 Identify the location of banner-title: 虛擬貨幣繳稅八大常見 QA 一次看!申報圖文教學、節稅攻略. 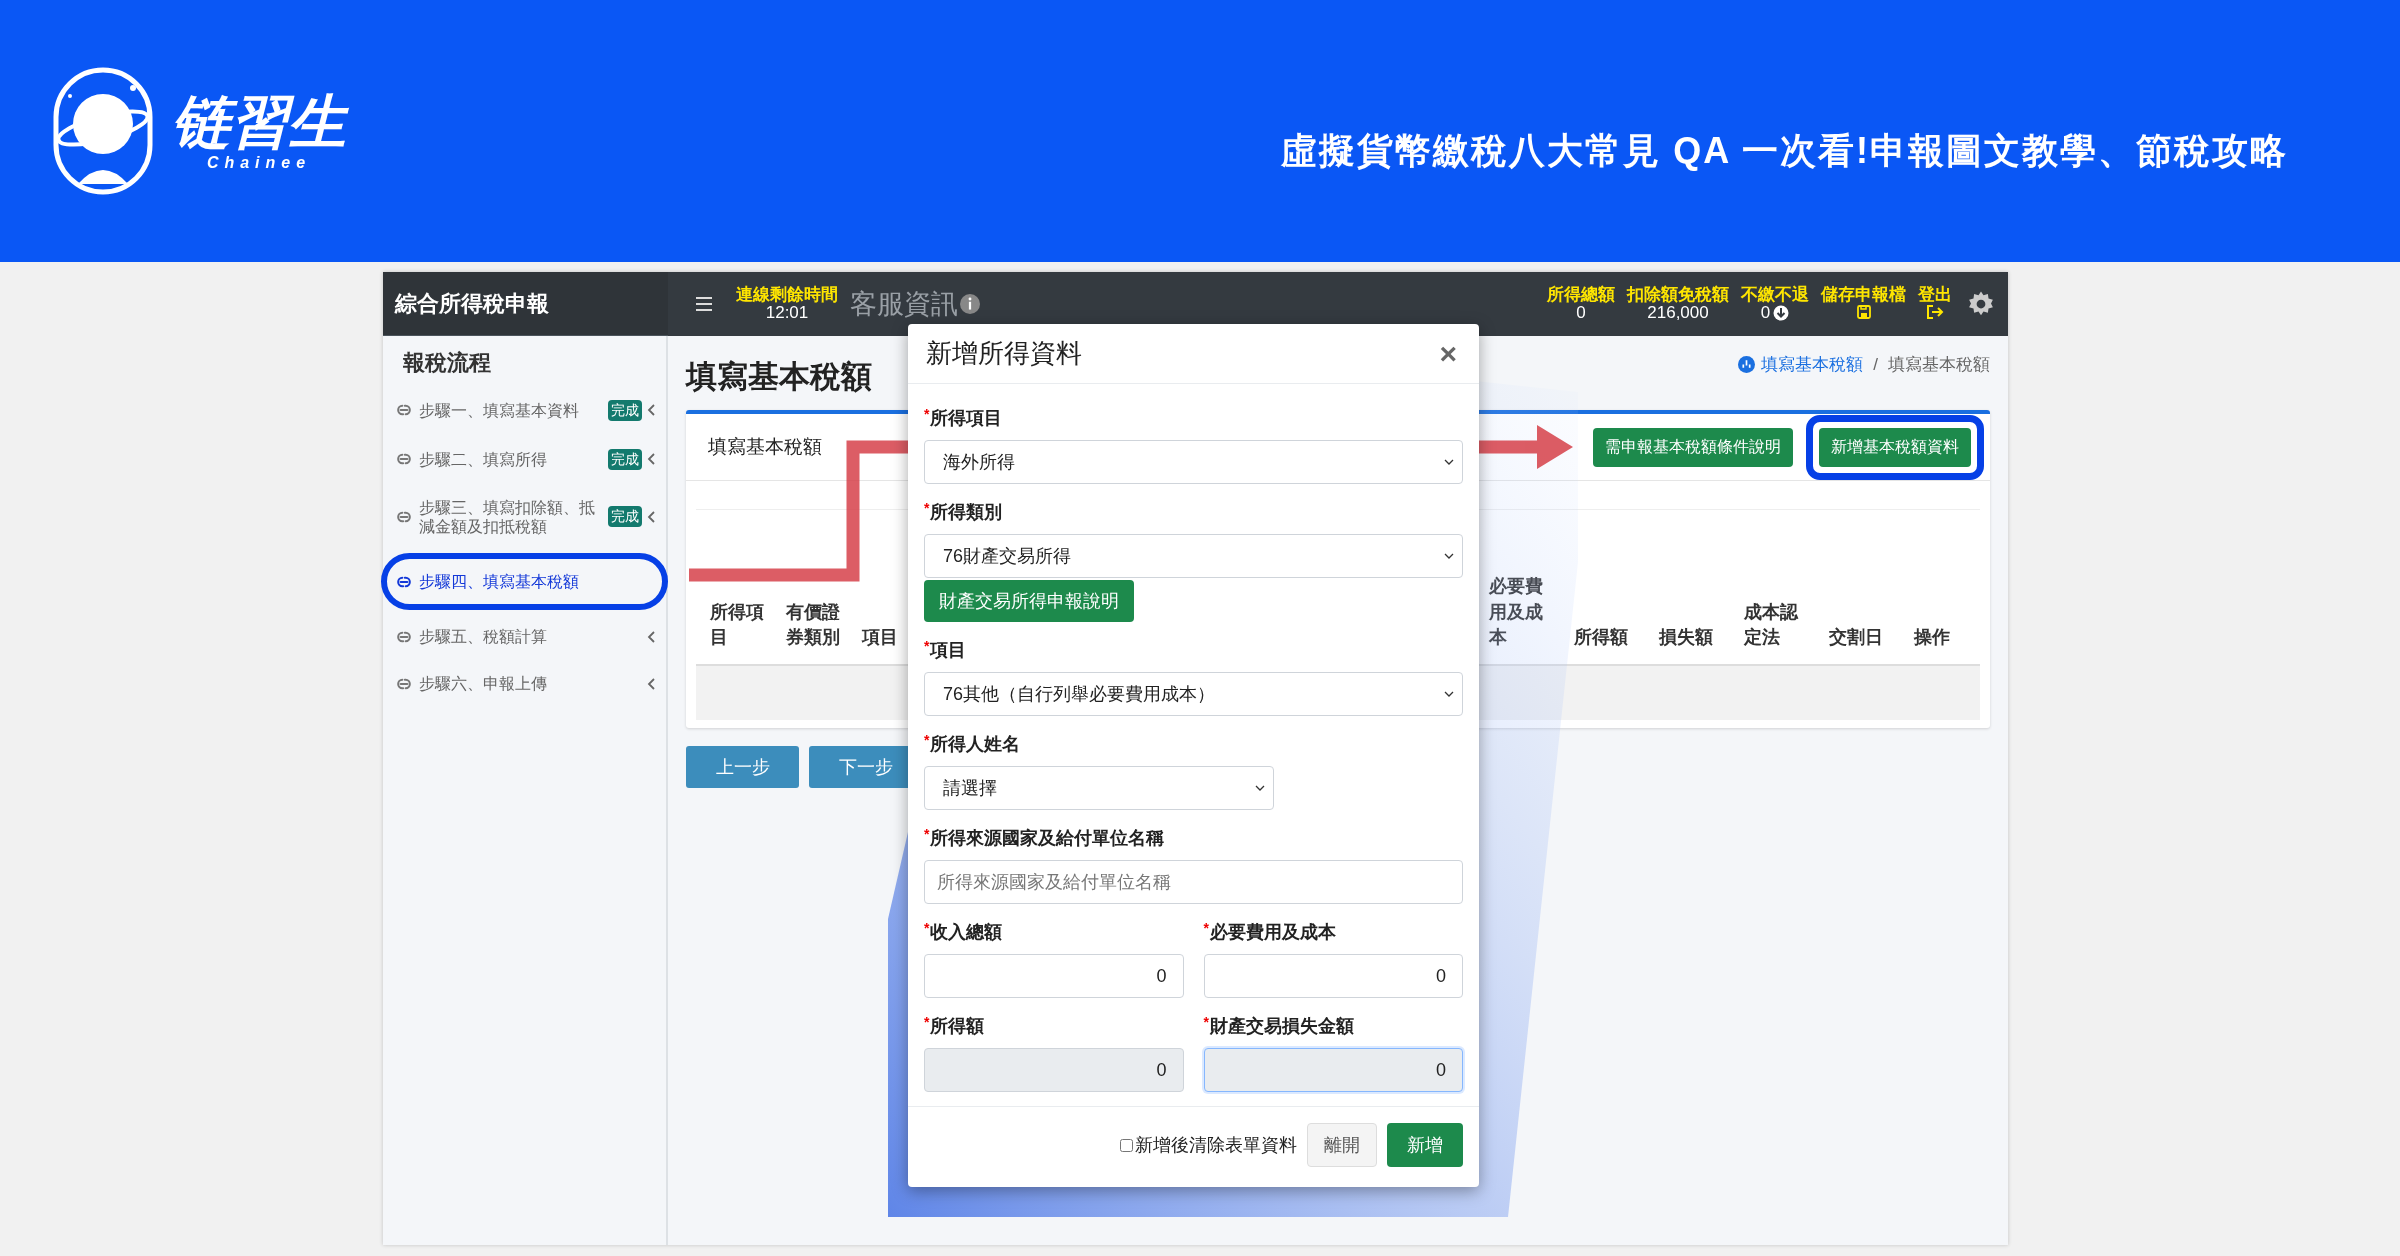
(1784, 150).